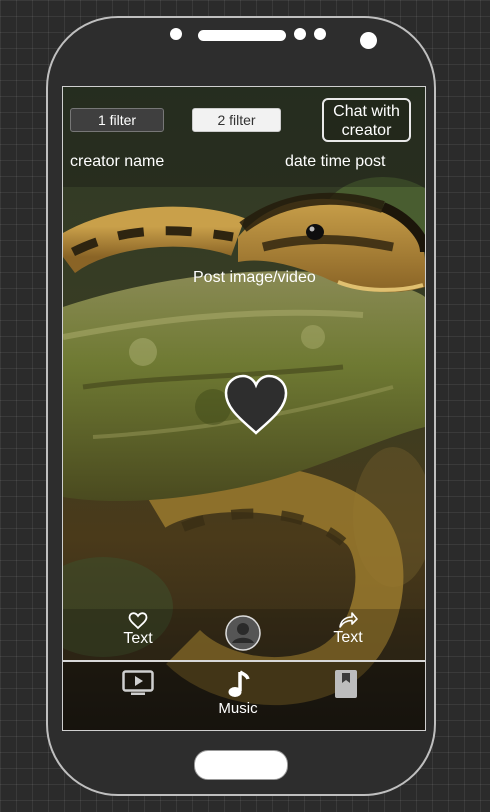  I want to click on music-note-icon, so click(239, 683).